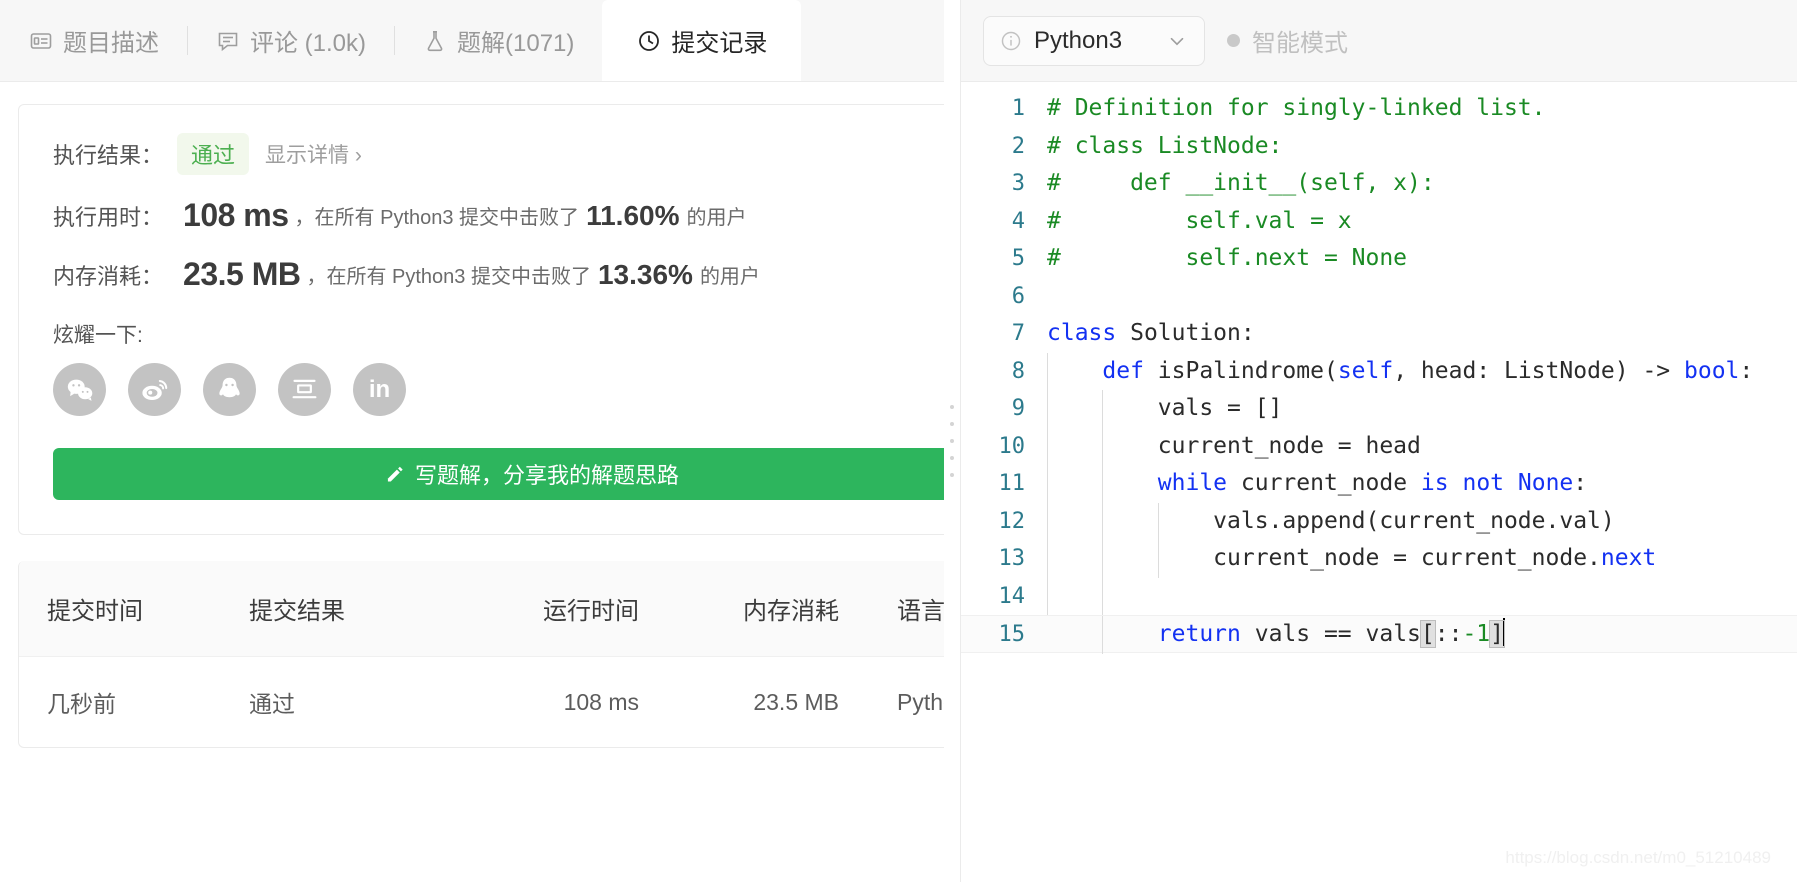 The image size is (1797, 882). What do you see at coordinates (719, 43) in the screenshot?
I see `tab-submissions-label: 提交记录` at bounding box center [719, 43].